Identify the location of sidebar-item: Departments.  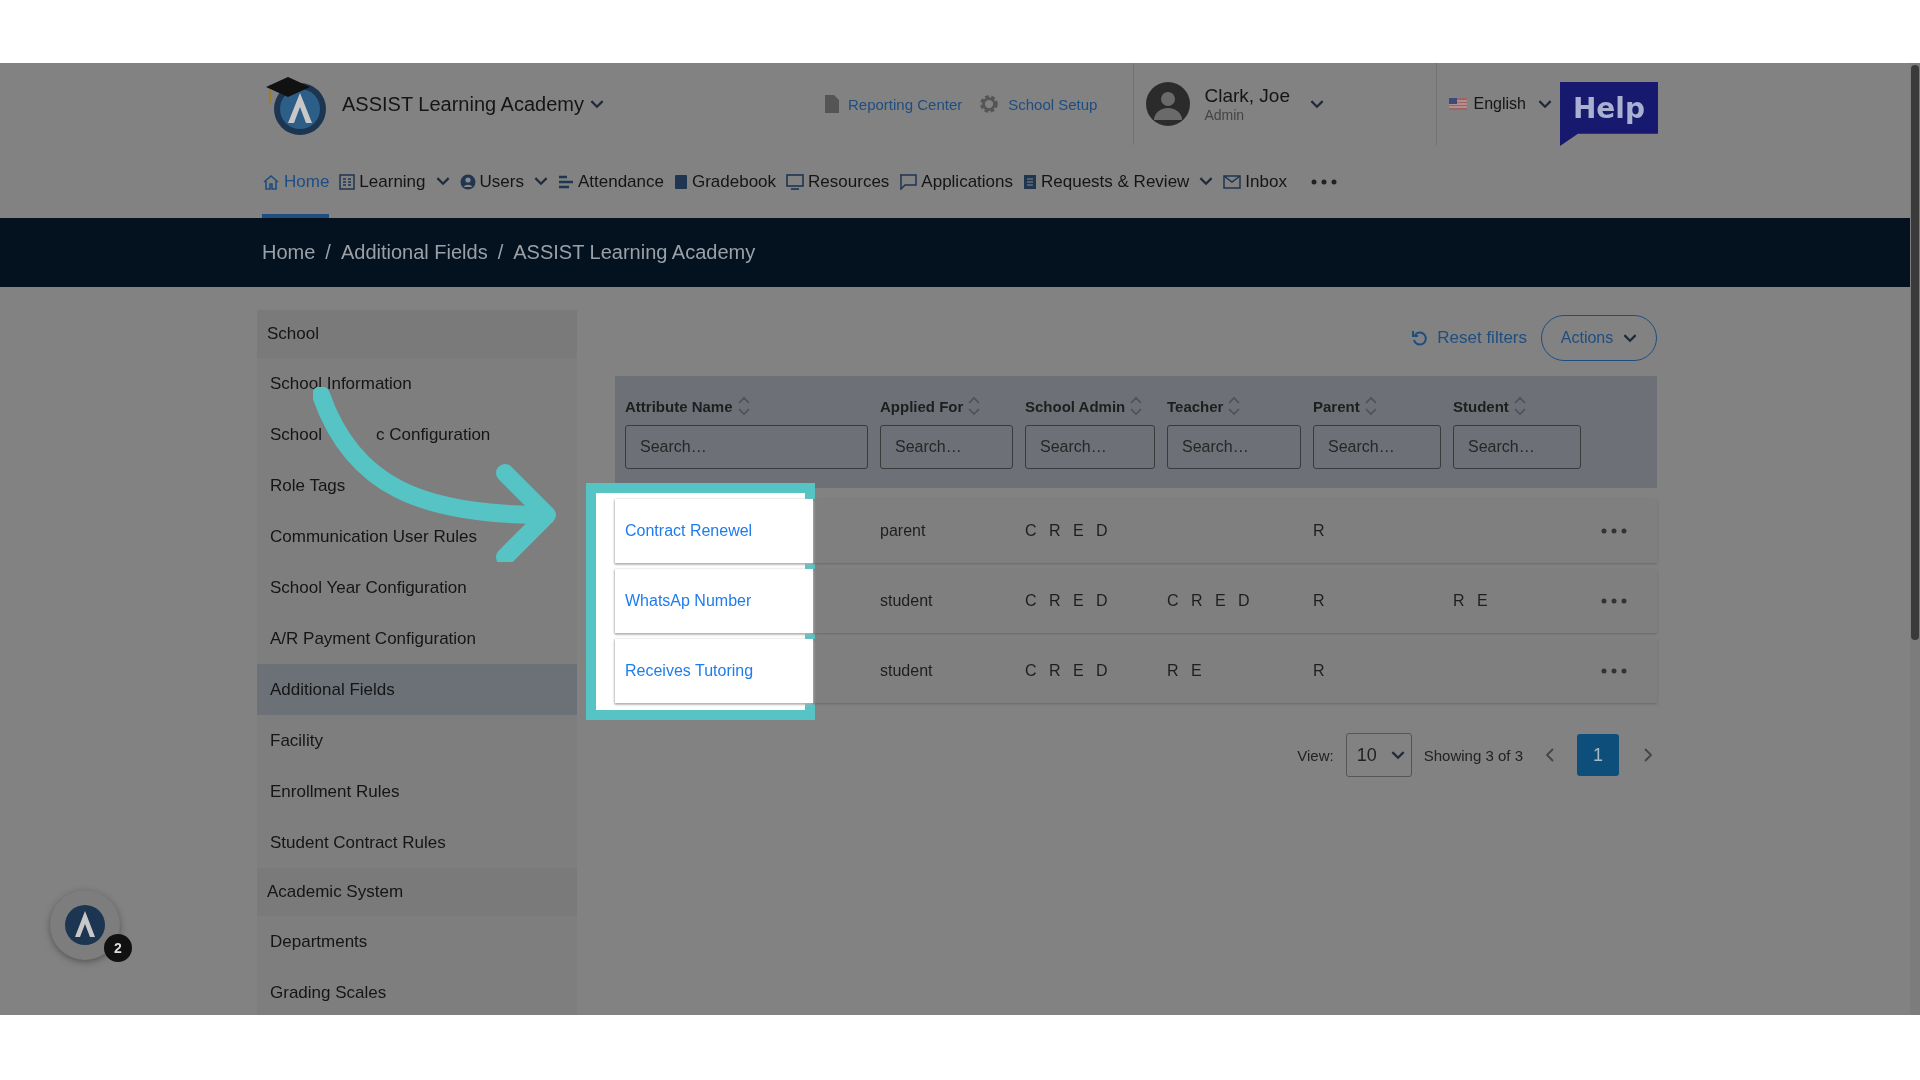
(417, 941).